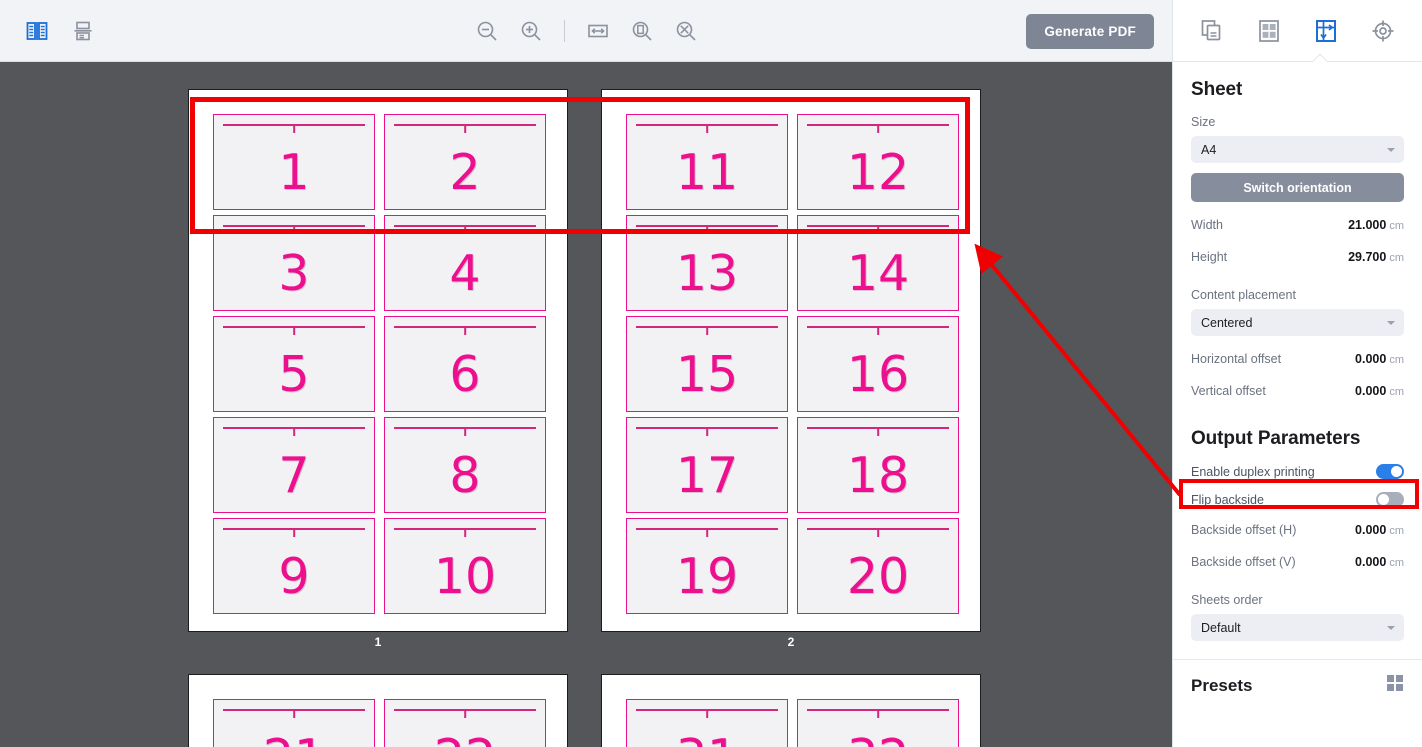 The image size is (1422, 747). I want to click on width-value-group: 21.000 cm, so click(1376, 225).